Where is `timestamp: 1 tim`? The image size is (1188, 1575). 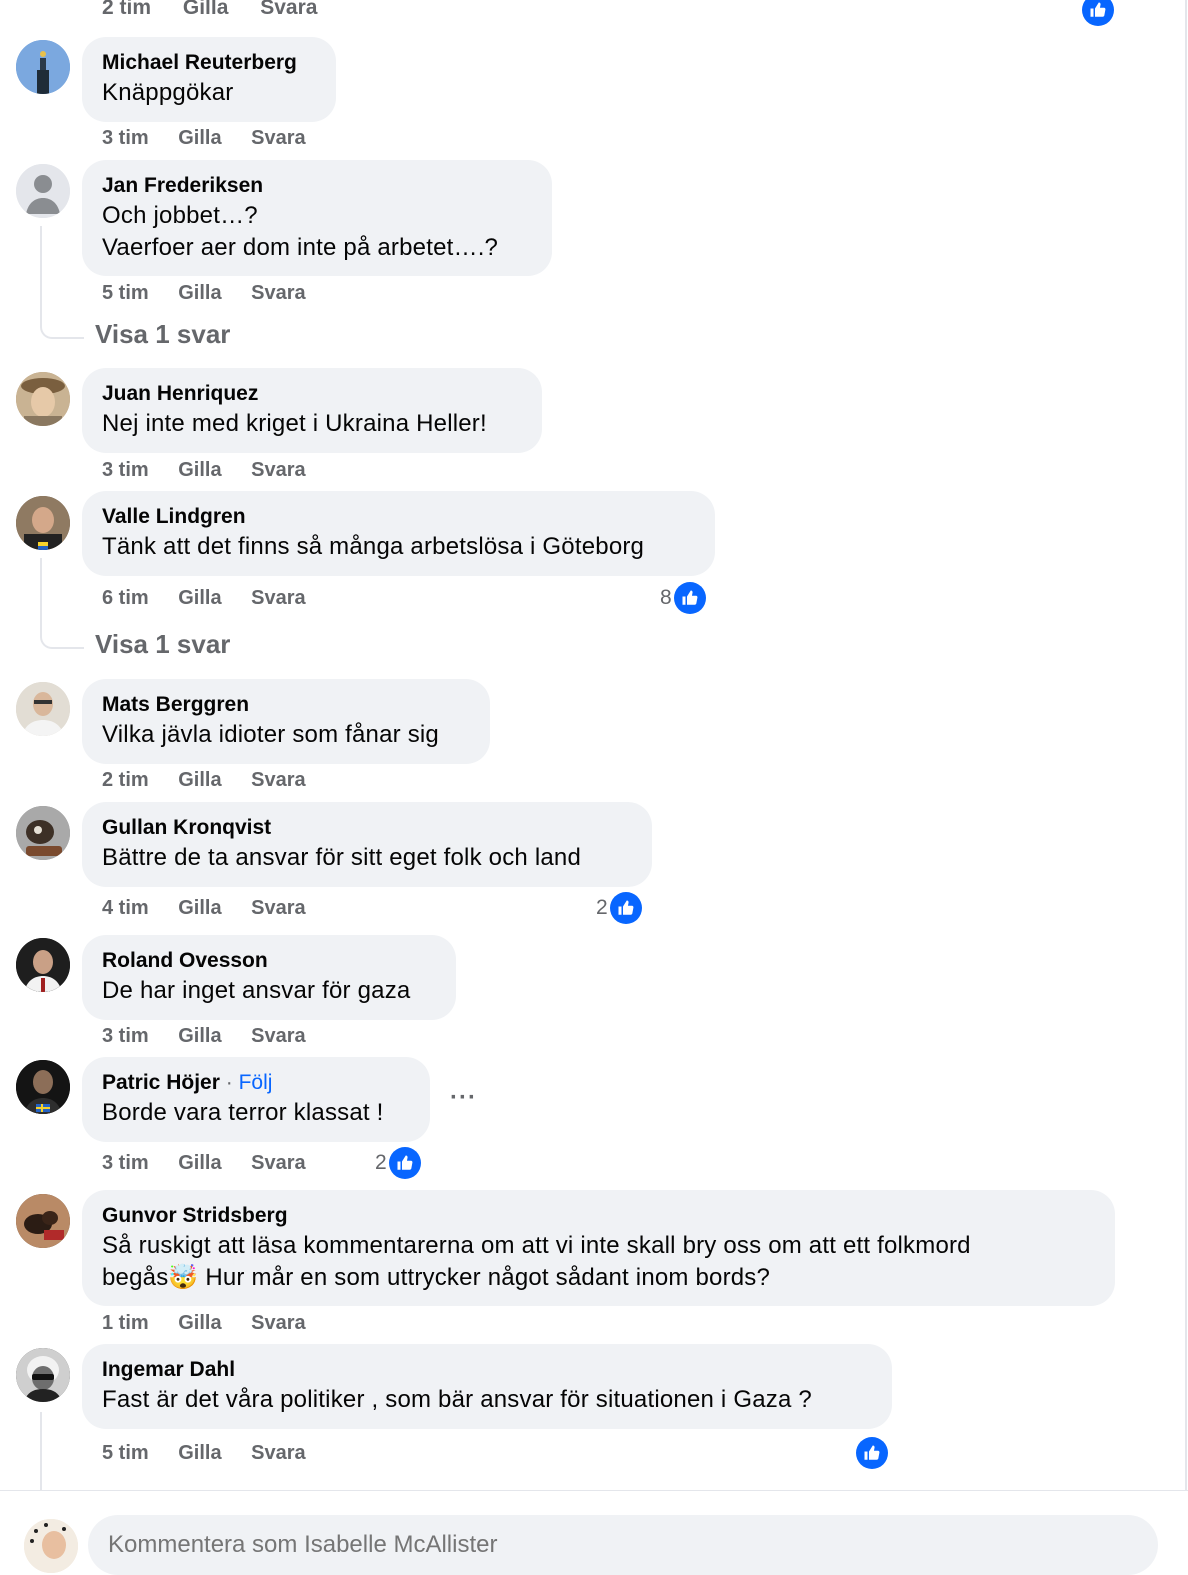
timestamp: 1 tim is located at coordinates (125, 1323).